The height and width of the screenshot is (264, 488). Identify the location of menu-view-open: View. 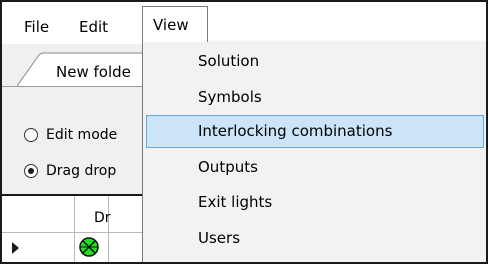
(175, 24).